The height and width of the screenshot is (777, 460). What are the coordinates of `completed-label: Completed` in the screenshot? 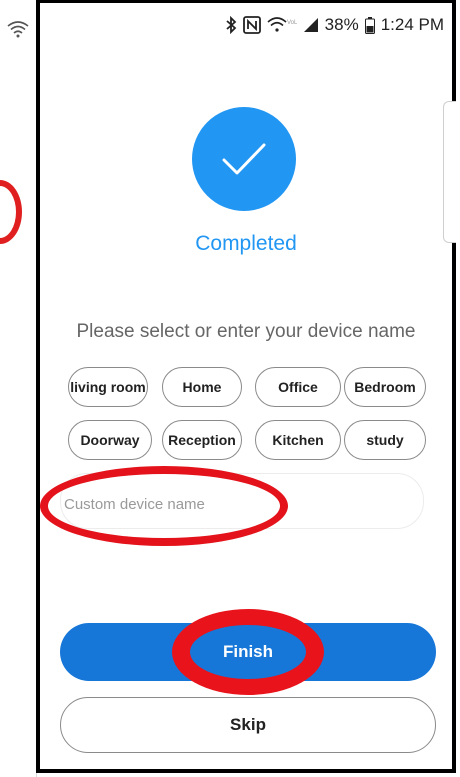 It's located at (246, 243).